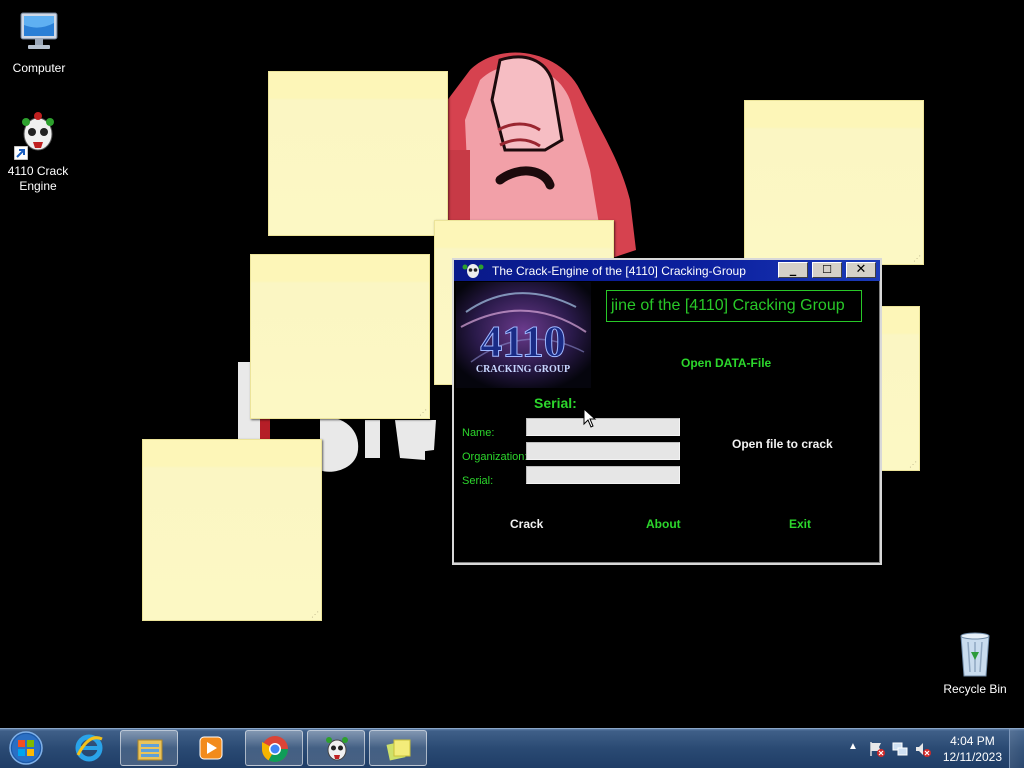 The width and height of the screenshot is (1024, 768). I want to click on show-desktop-button, so click(1016, 748).